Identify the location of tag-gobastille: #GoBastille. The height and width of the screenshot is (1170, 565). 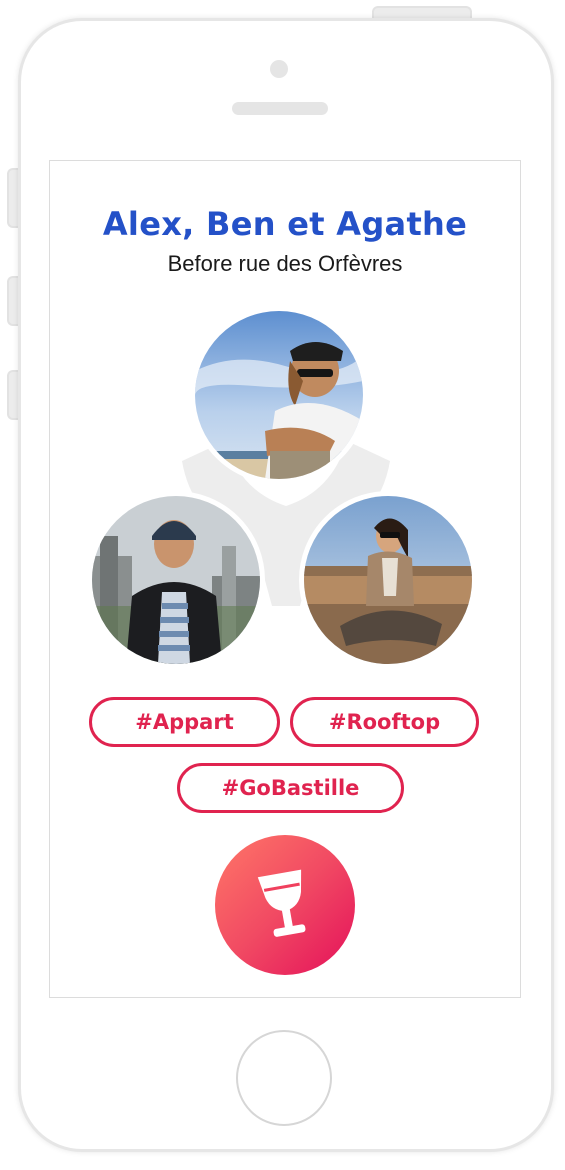
(290, 788).